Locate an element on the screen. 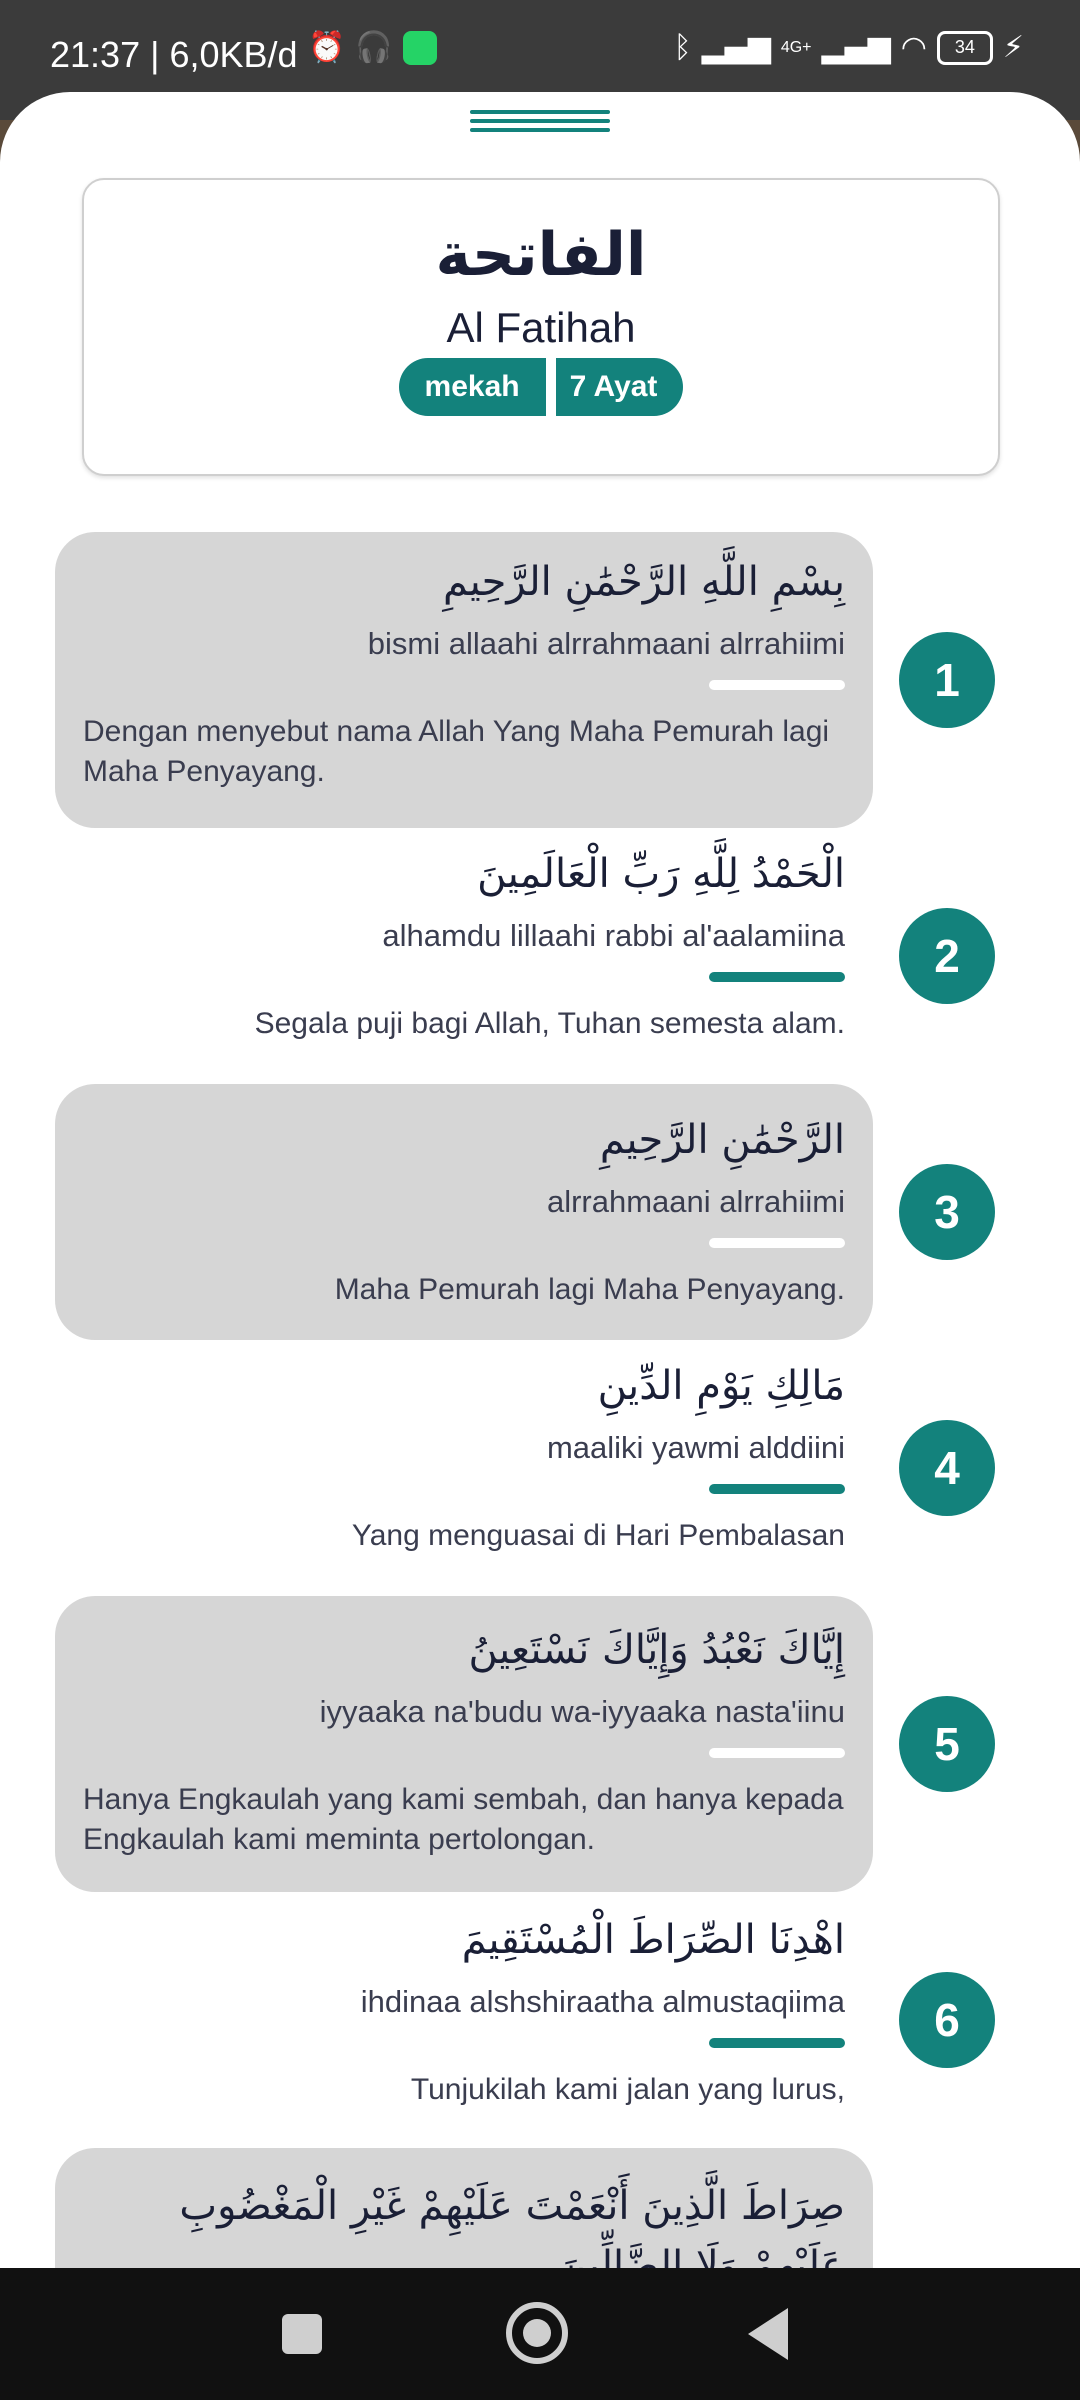 This screenshot has width=1080, height=2400. navigation-bar is located at coordinates (540, 2334).